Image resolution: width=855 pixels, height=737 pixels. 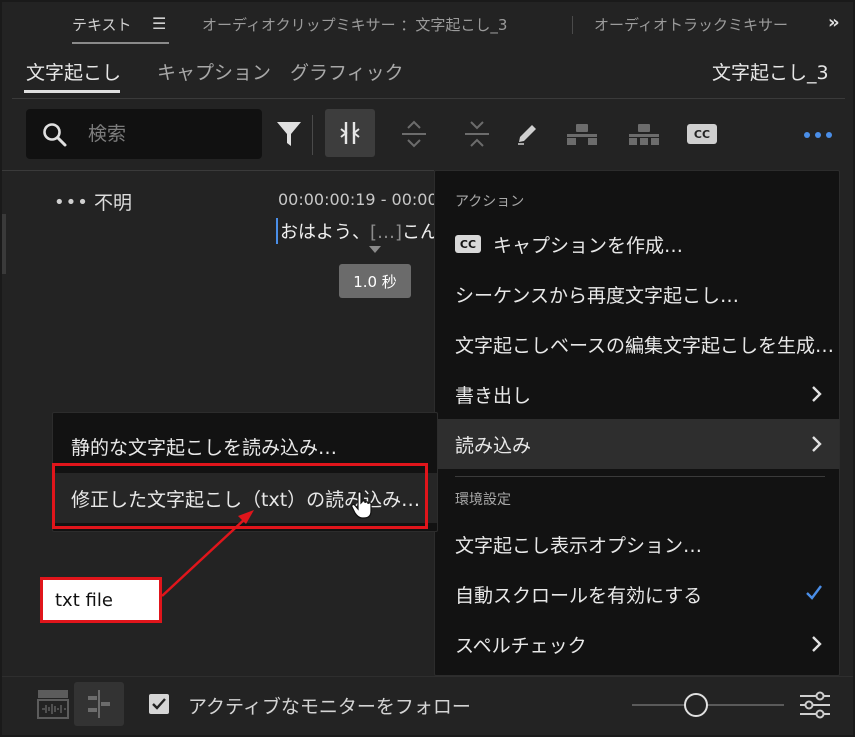 What do you see at coordinates (637, 394) in the screenshot?
I see `menu-item-export: 書き出し` at bounding box center [637, 394].